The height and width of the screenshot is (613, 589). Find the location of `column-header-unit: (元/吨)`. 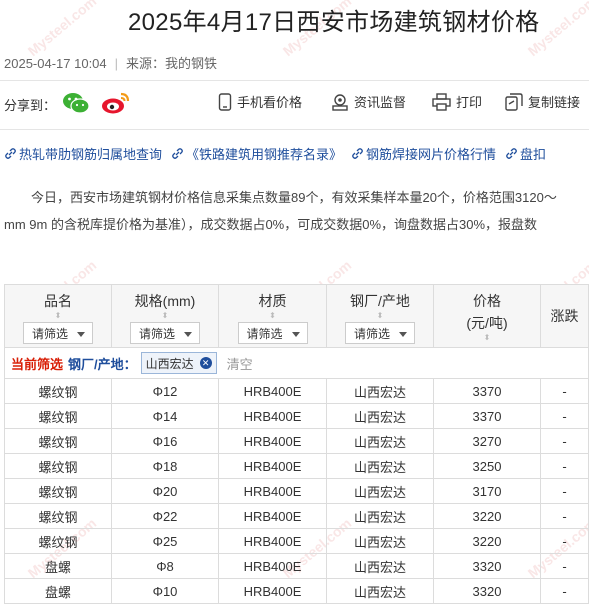

column-header-unit: (元/吨) is located at coordinates (487, 323).